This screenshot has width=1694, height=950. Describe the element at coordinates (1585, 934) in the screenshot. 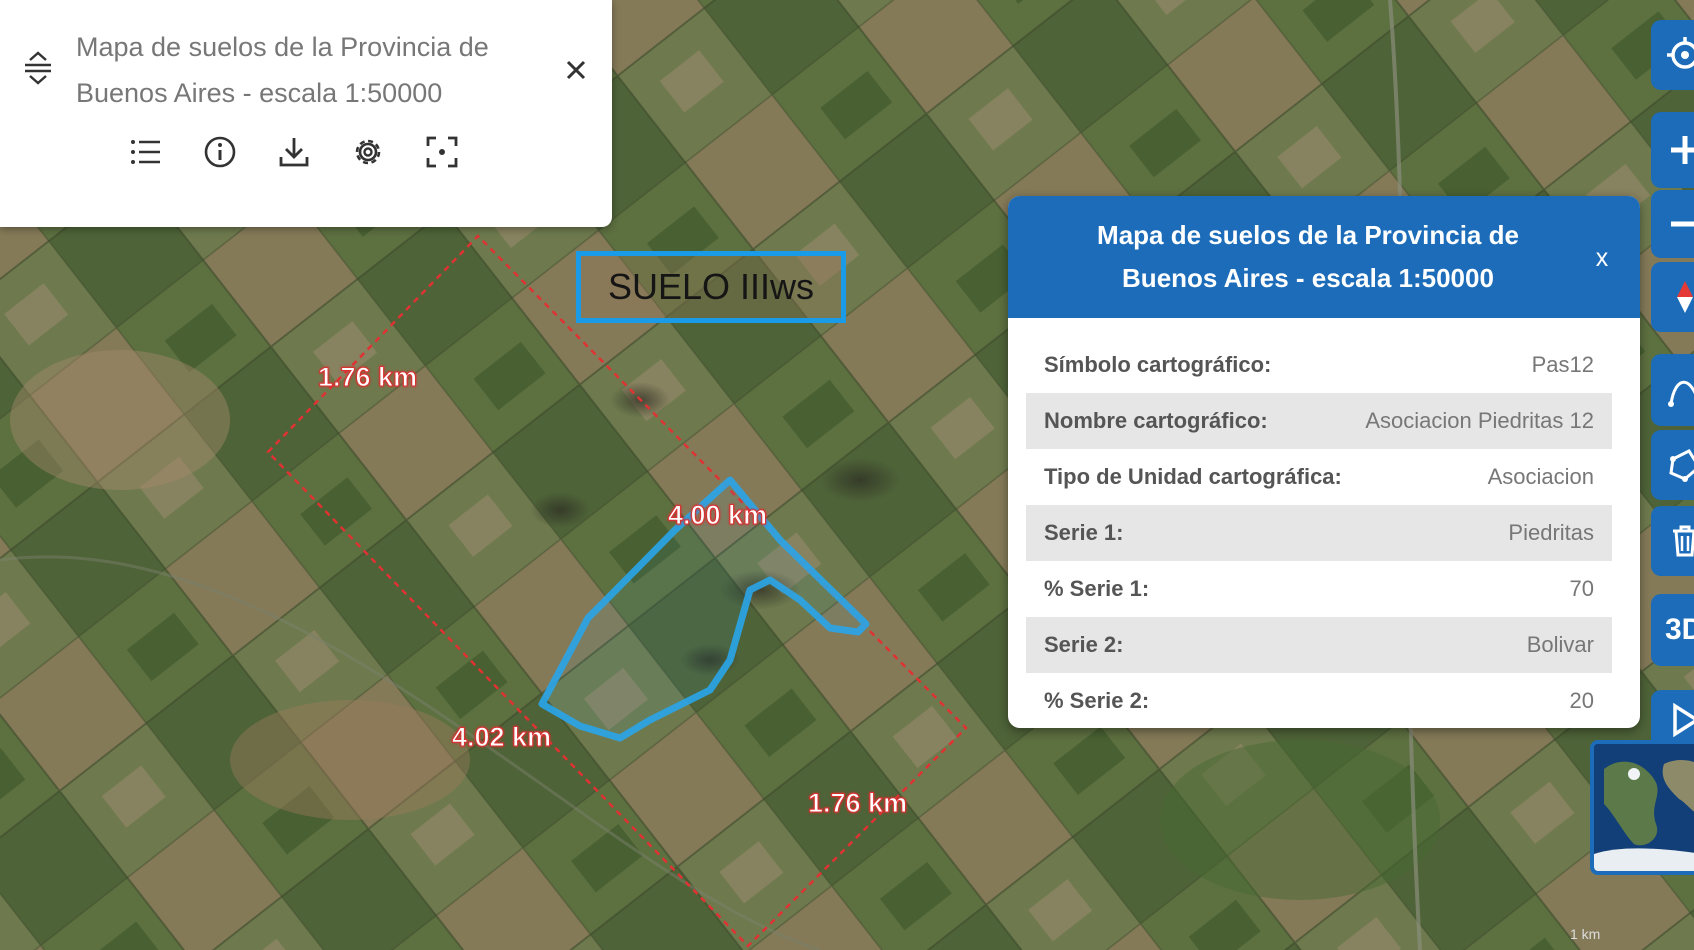

I see `scale-bar-label: 1 km` at that location.